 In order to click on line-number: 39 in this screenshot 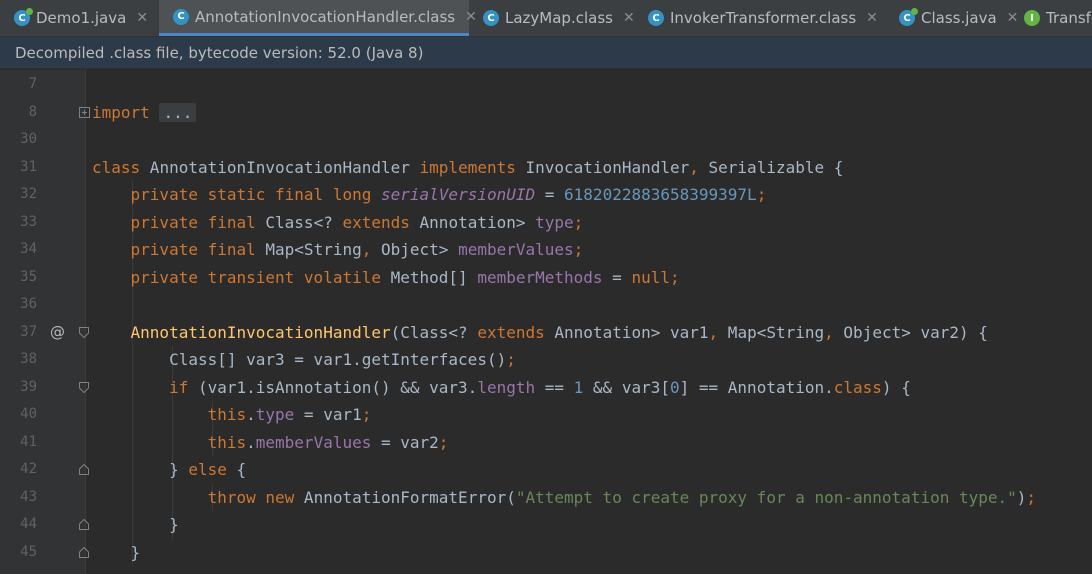, I will do `click(28, 386)`.